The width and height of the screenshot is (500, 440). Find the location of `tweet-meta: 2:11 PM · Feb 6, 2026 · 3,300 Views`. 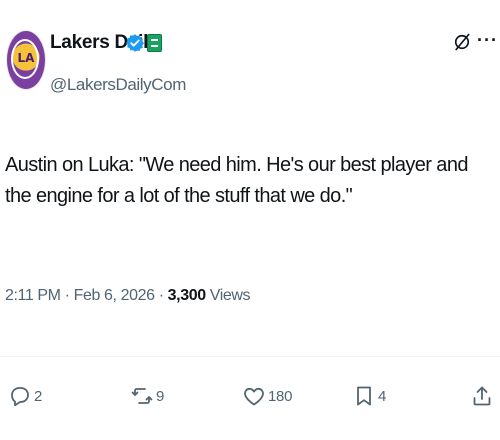

tweet-meta: 2:11 PM · Feb 6, 2026 · 3,300 Views is located at coordinates (128, 296).